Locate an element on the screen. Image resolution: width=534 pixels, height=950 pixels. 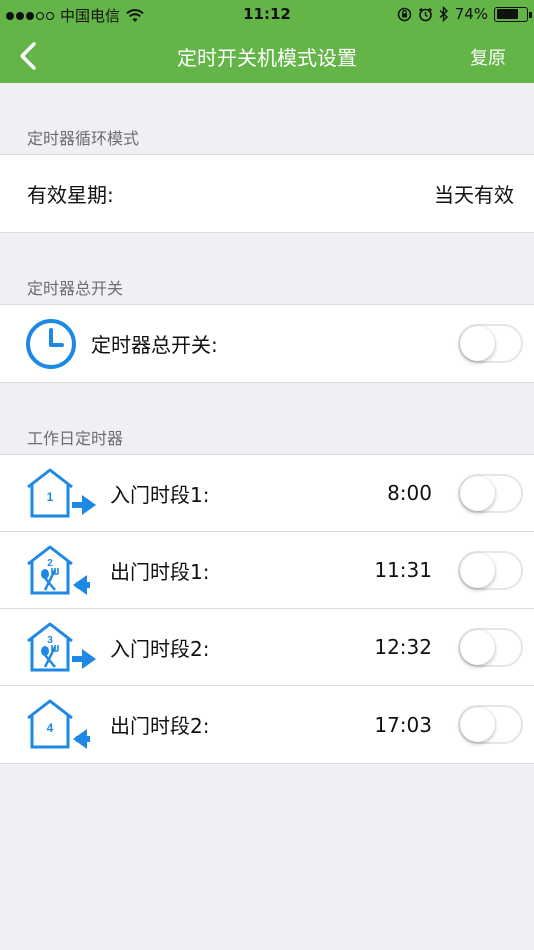
effective-weekday-label: 有效星期: is located at coordinates (70, 195).